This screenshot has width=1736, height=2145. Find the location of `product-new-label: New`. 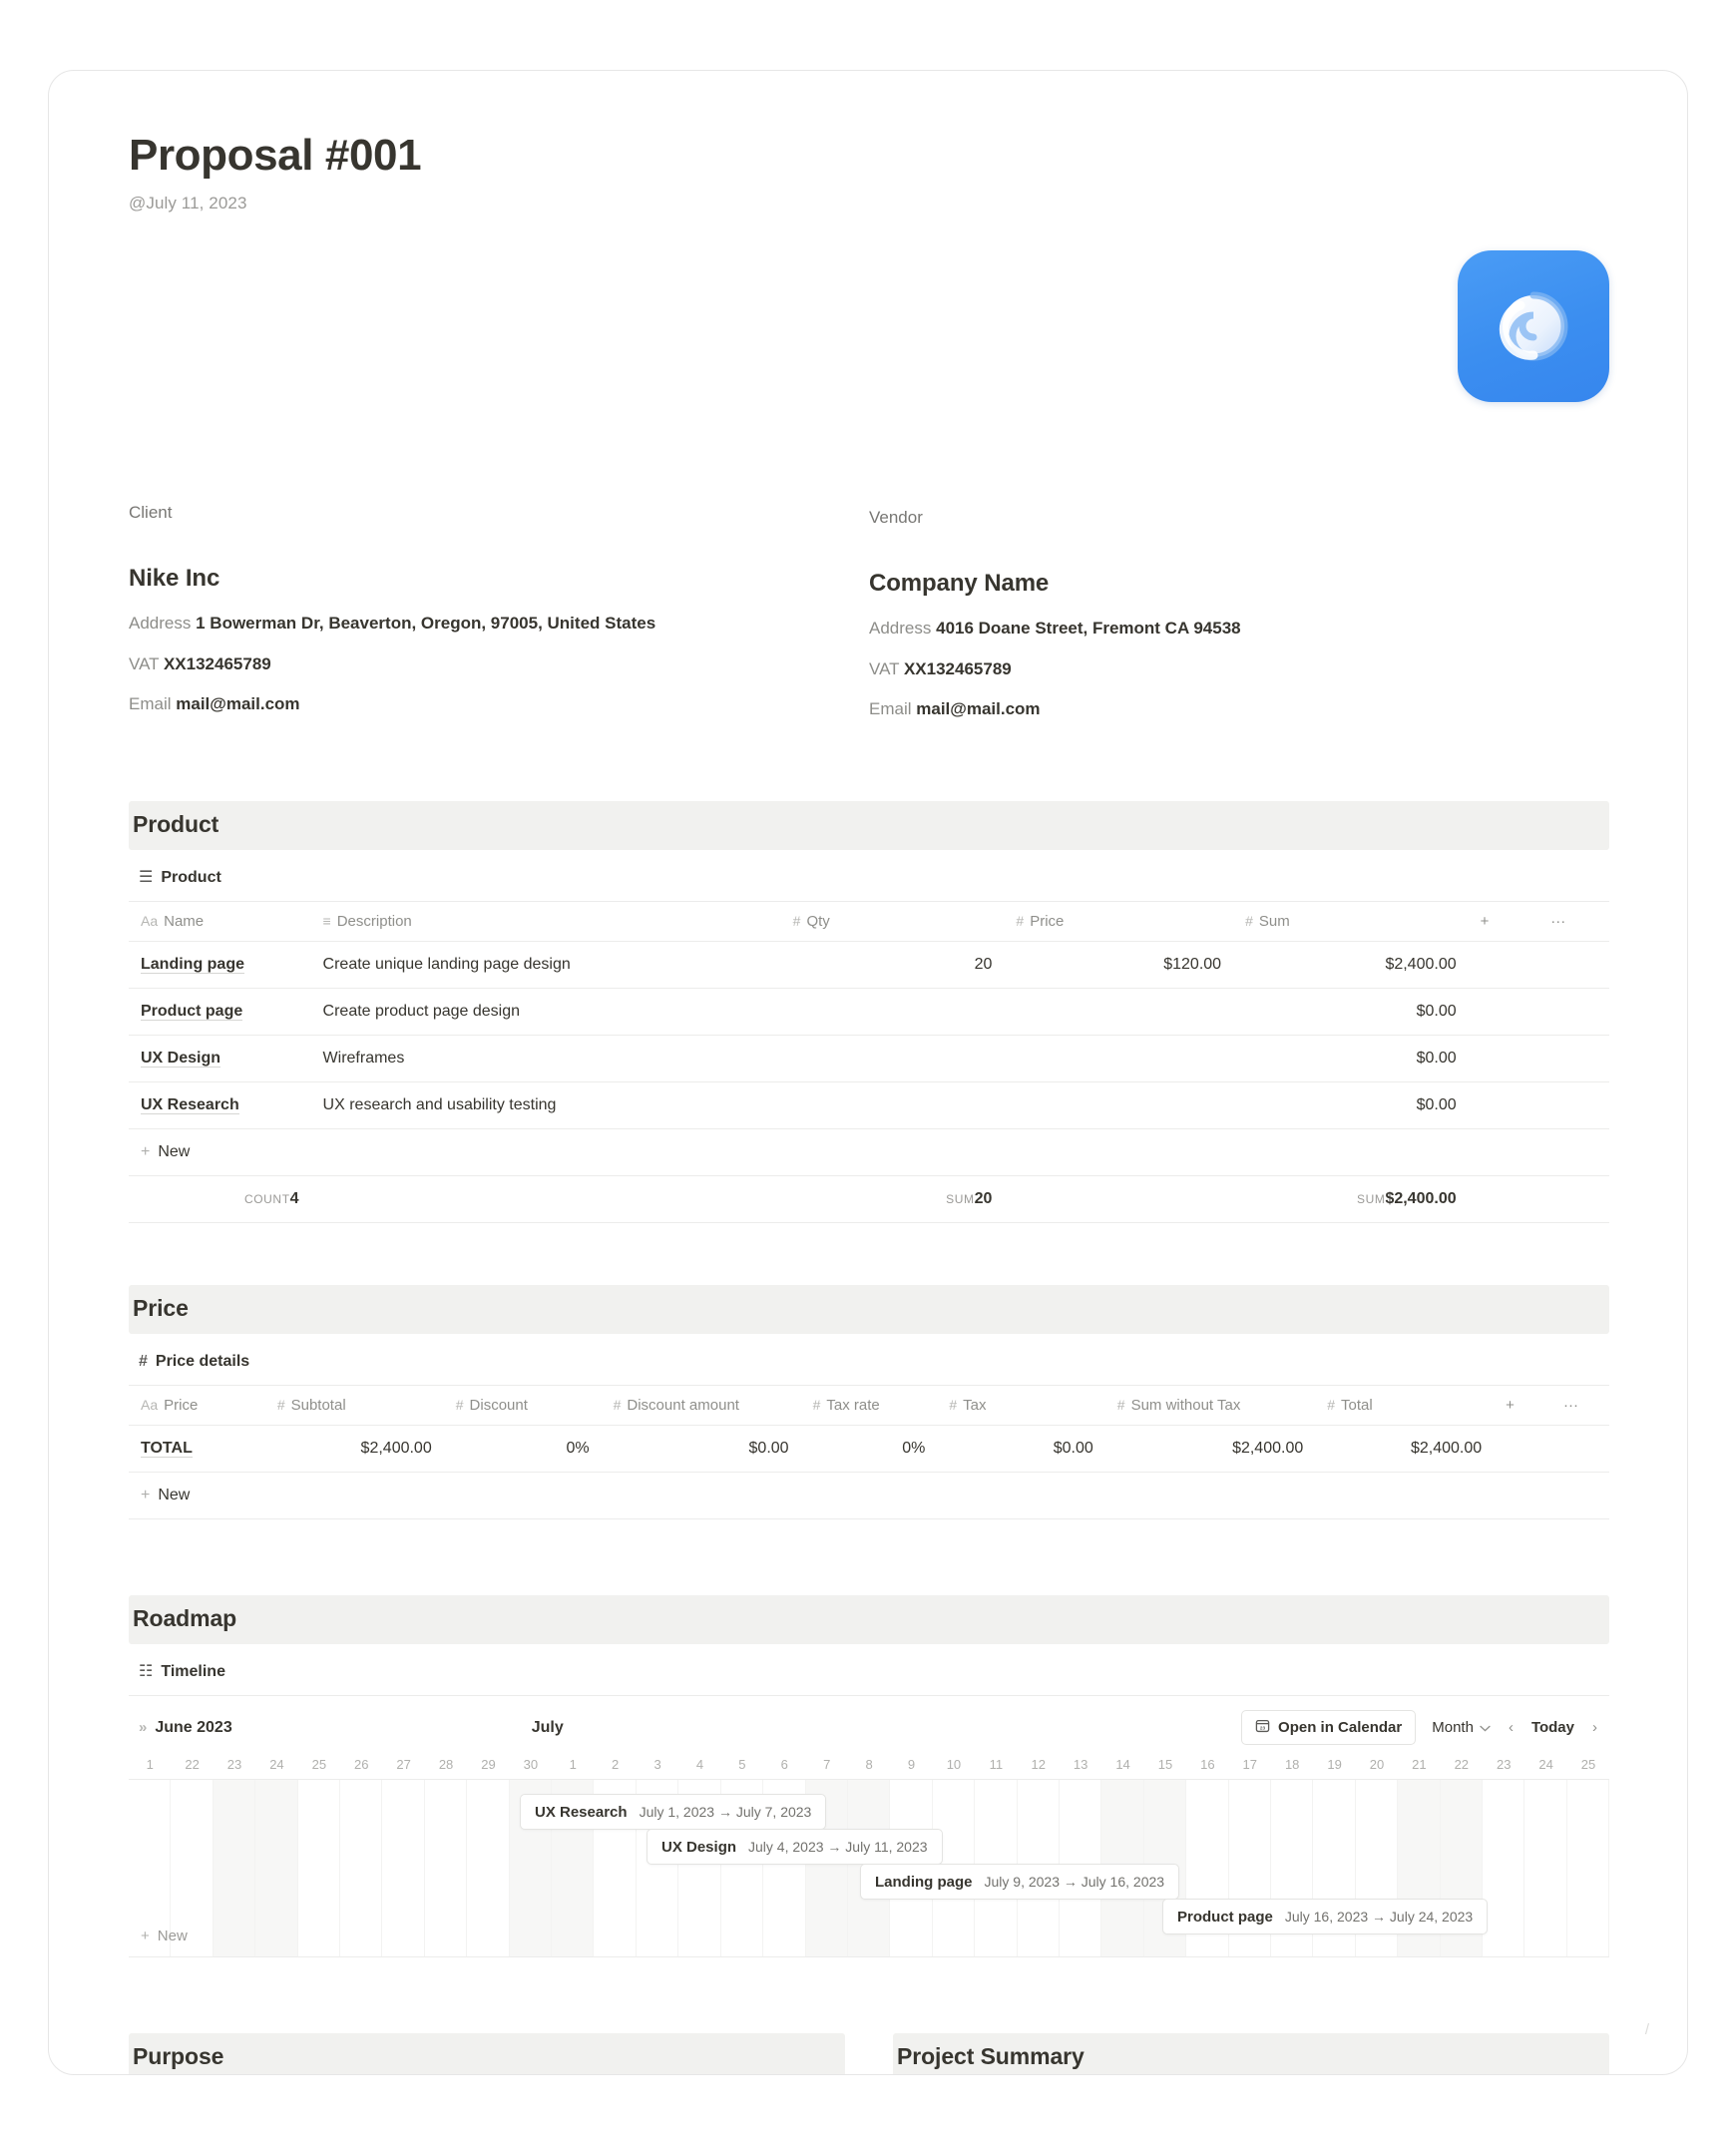

product-new-label: New is located at coordinates (174, 1152).